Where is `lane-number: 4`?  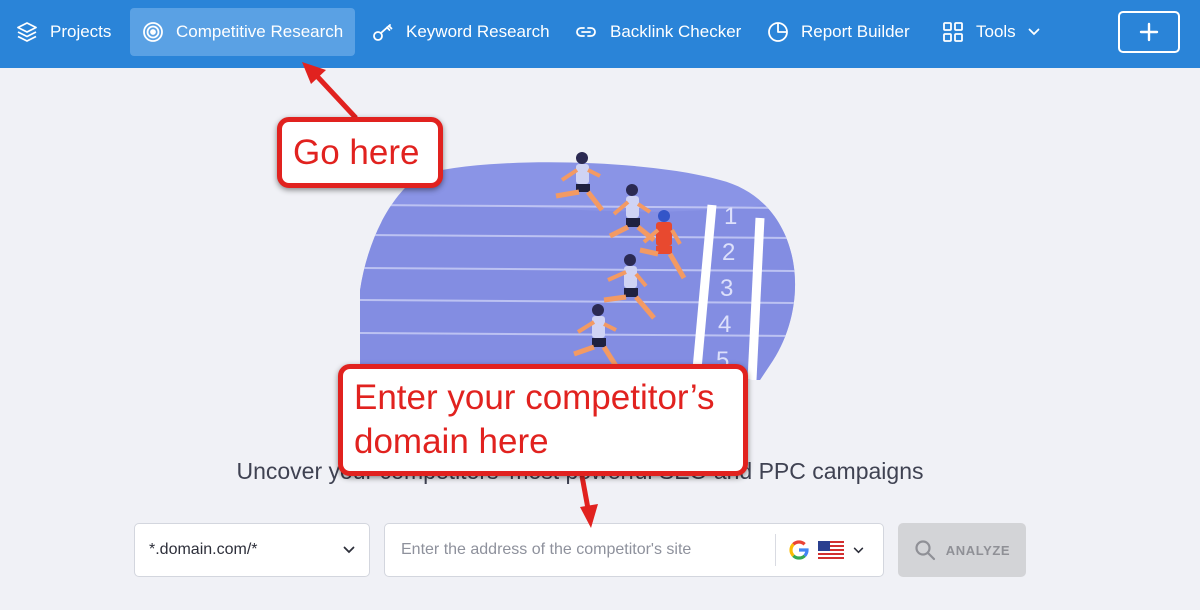 lane-number: 4 is located at coordinates (724, 324).